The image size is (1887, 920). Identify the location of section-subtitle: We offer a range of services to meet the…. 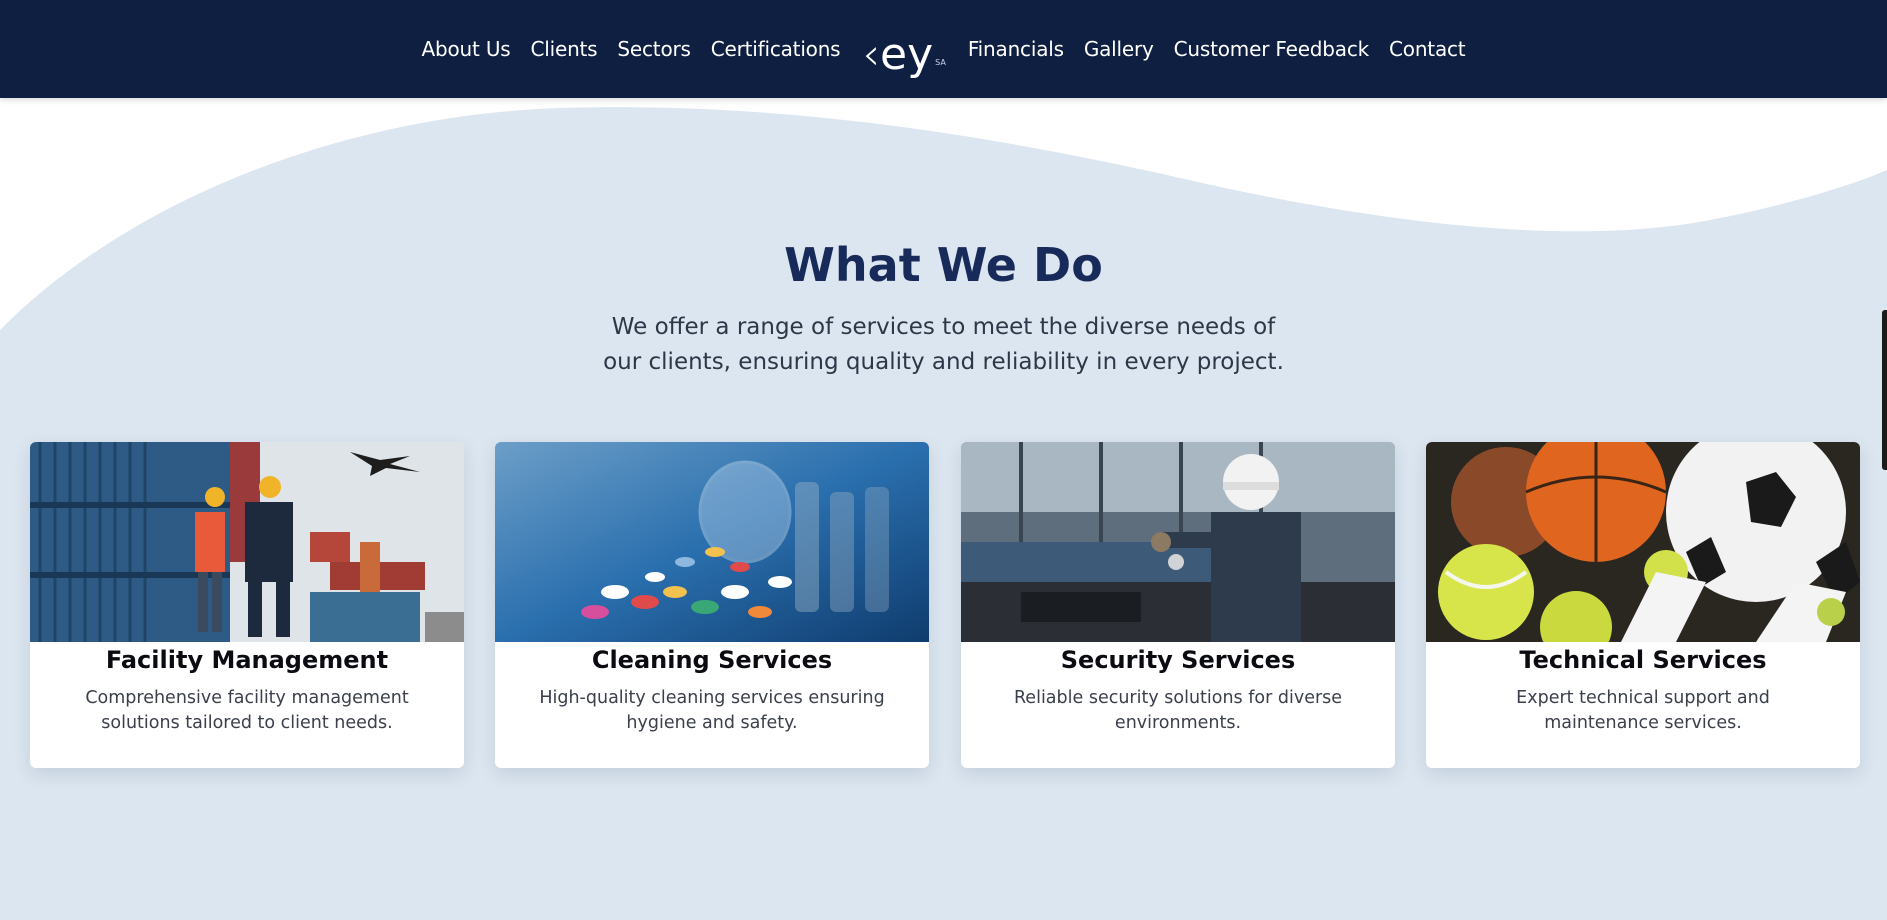
(943, 344).